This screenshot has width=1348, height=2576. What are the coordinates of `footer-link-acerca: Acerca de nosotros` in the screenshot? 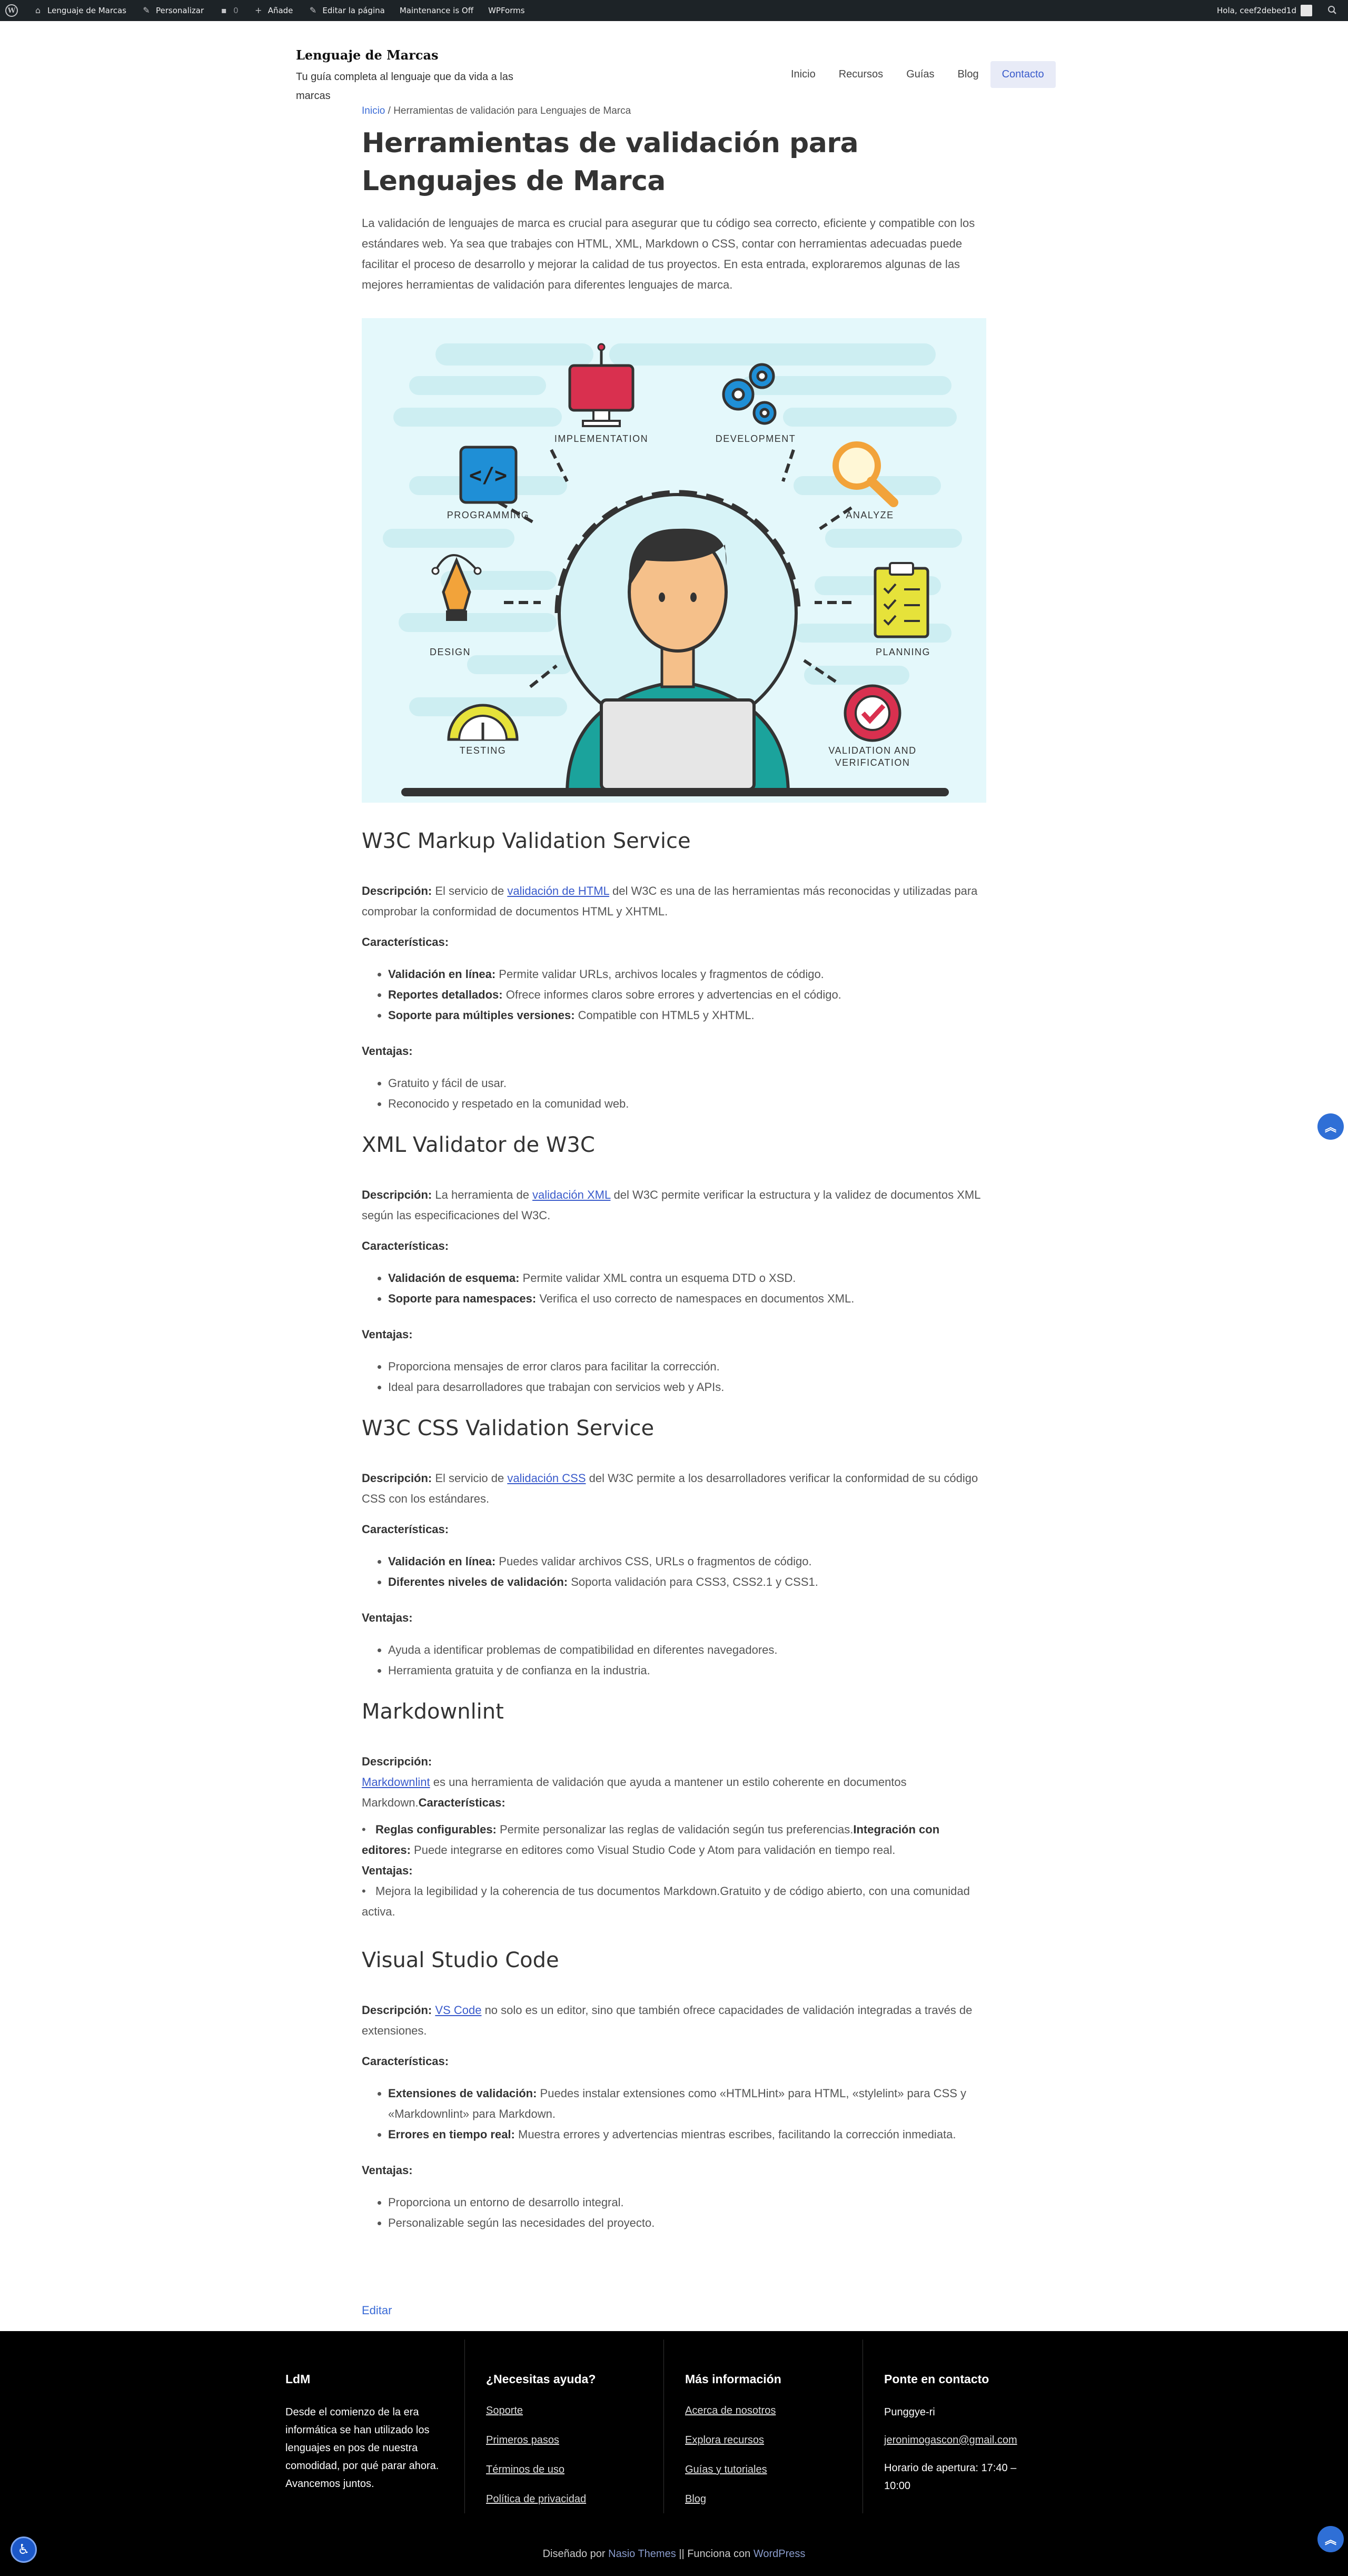 It's located at (774, 2410).